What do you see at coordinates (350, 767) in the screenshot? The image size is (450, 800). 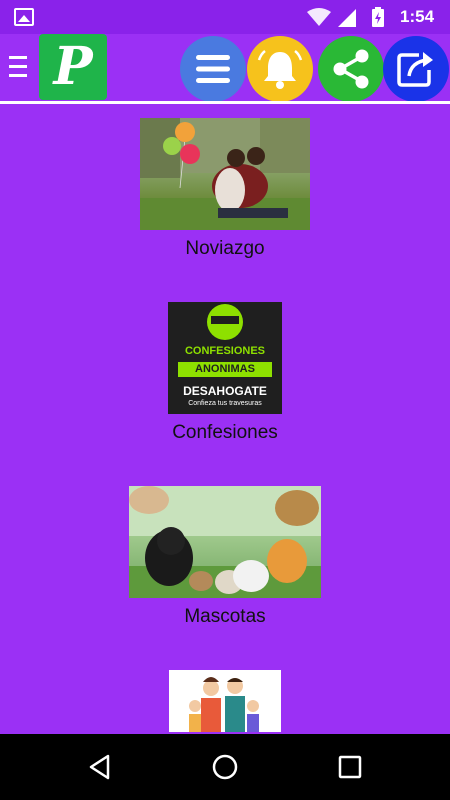 I see `recent-apps-icon` at bounding box center [350, 767].